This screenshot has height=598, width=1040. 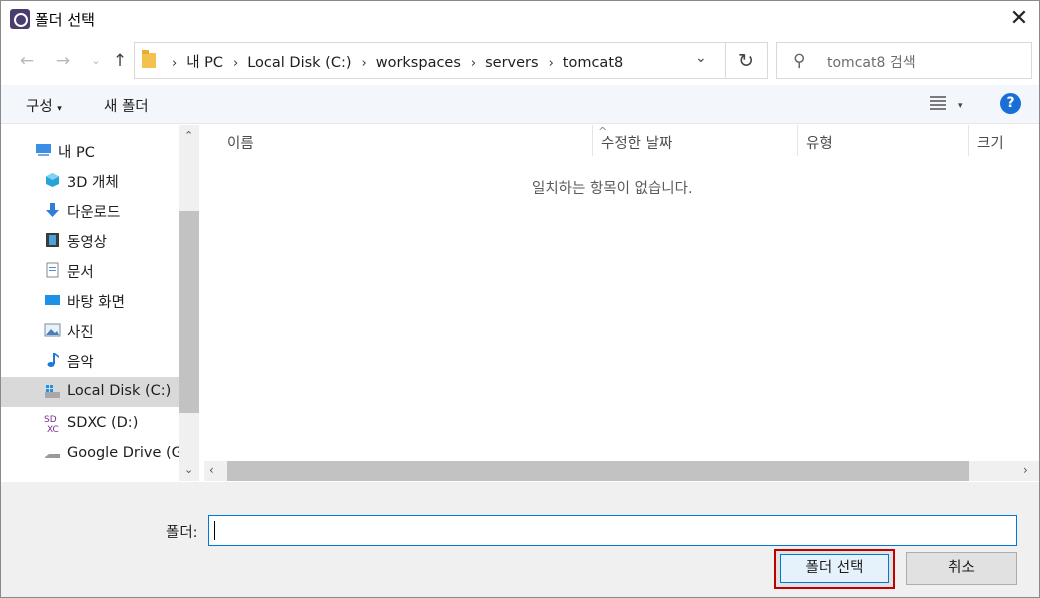 I want to click on scroll-up-icon: ⌃, so click(x=188, y=135).